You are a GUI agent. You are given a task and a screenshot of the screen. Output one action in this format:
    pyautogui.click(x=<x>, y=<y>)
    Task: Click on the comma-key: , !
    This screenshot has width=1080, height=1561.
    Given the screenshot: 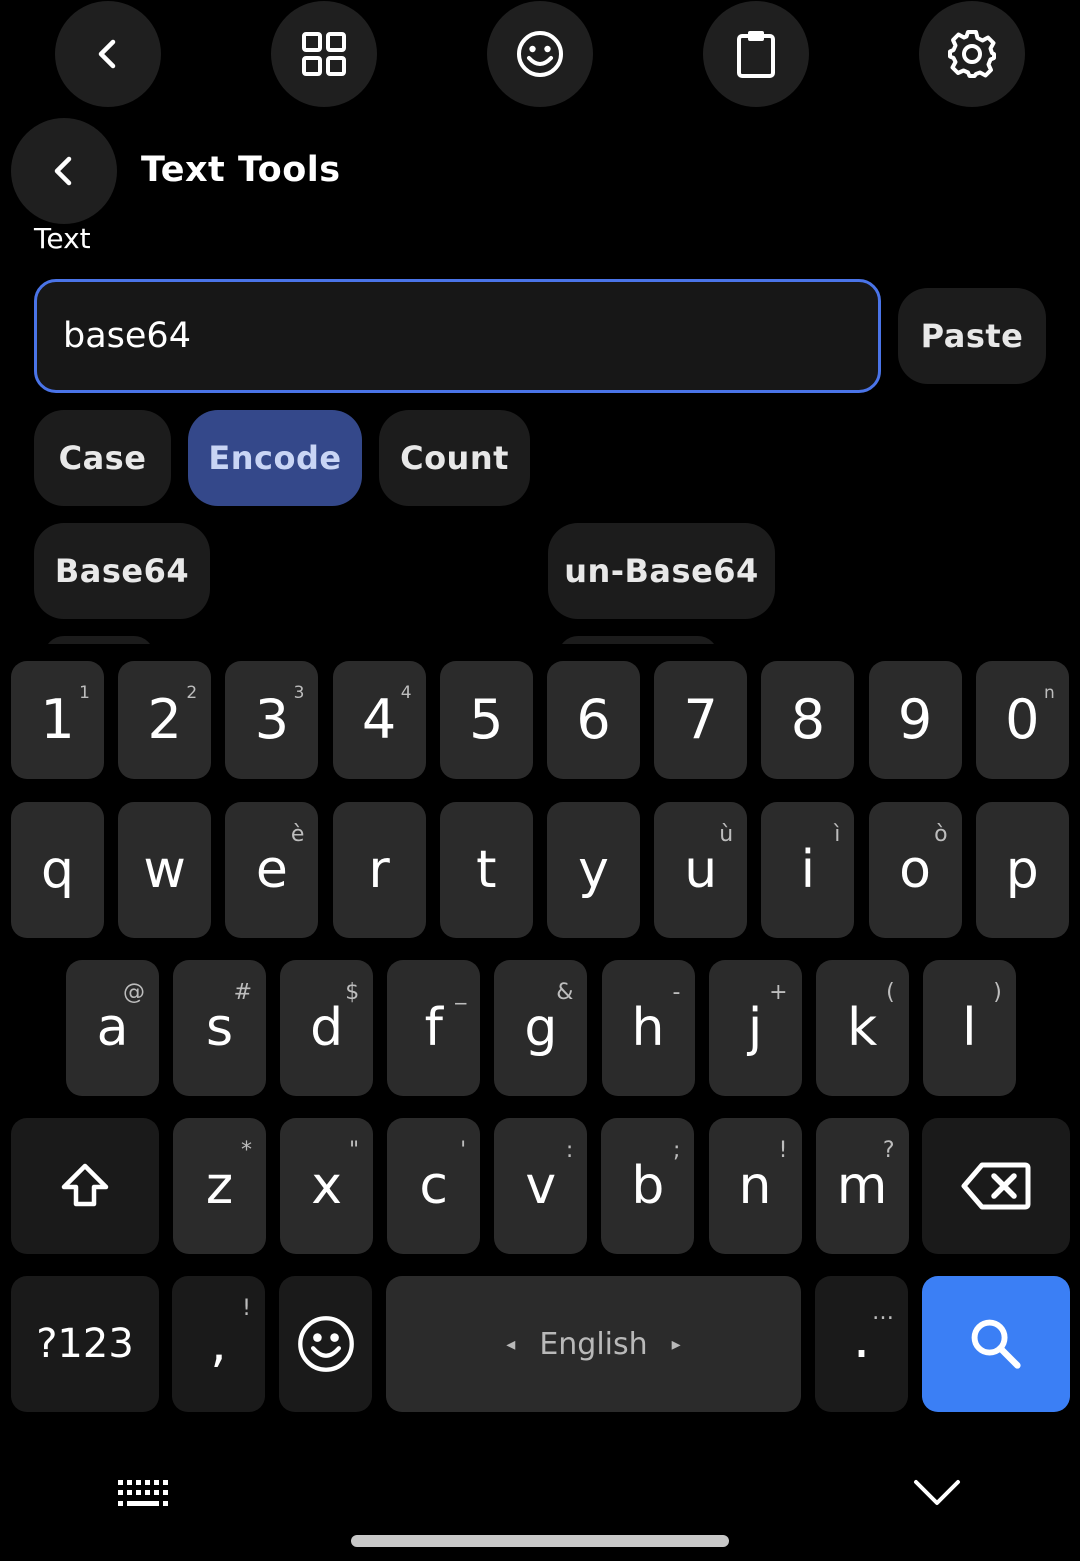 What is the action you would take?
    pyautogui.click(x=218, y=1344)
    